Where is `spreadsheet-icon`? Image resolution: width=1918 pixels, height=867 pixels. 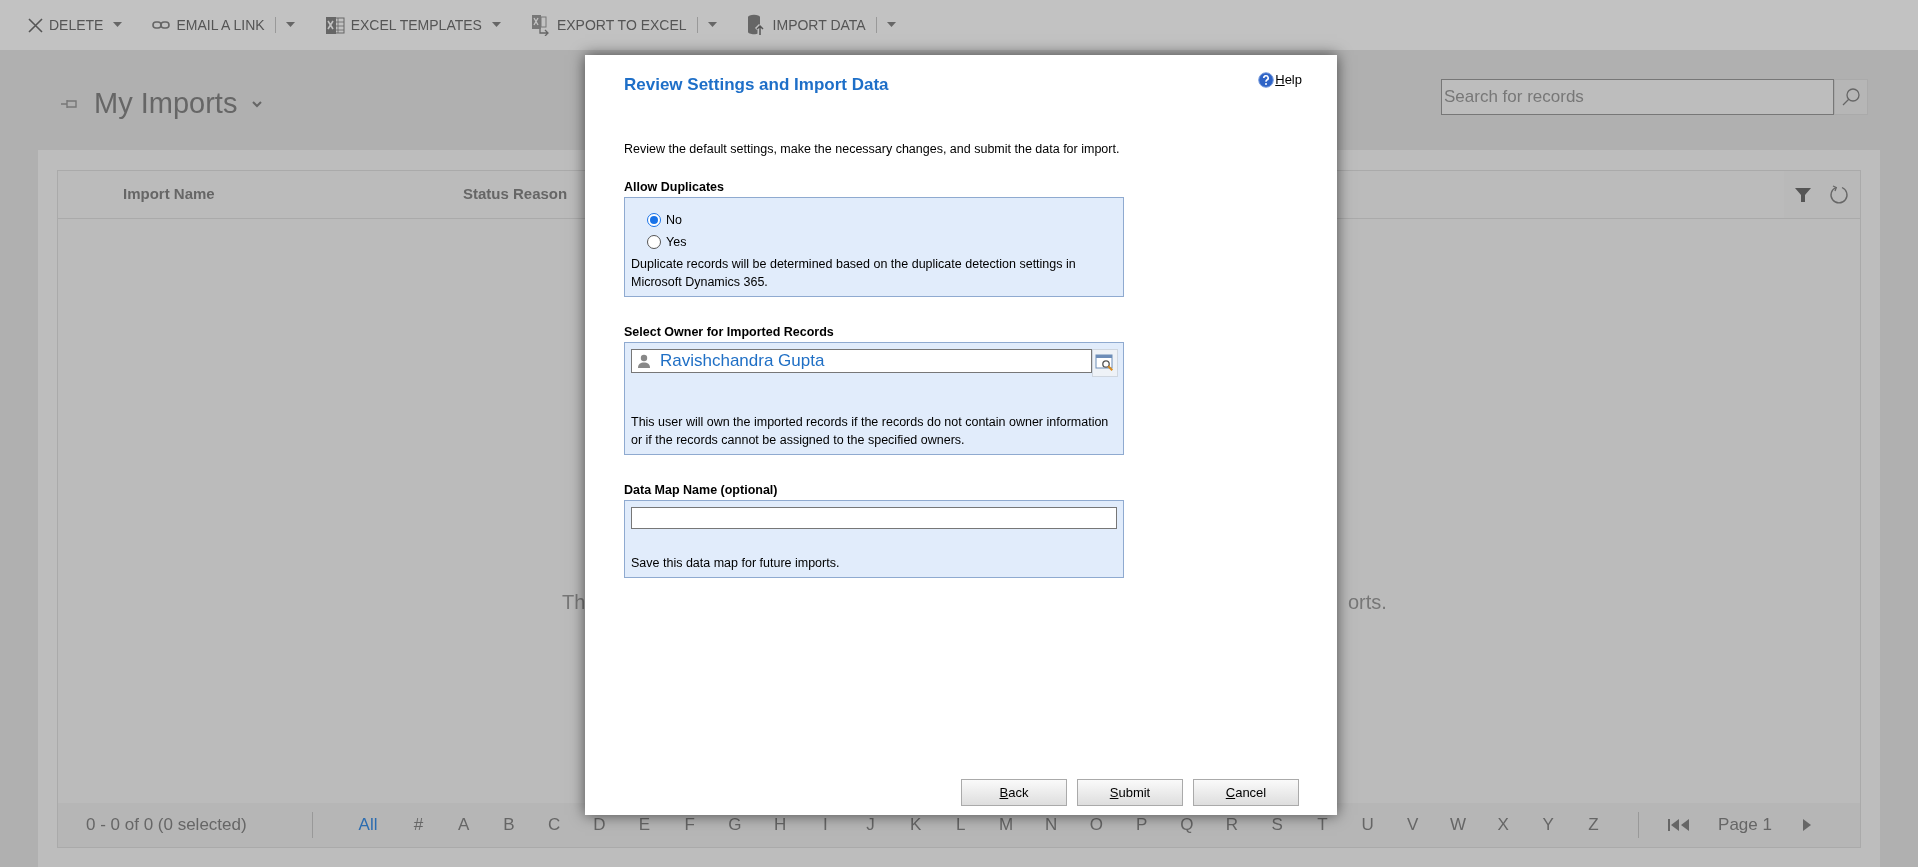 spreadsheet-icon is located at coordinates (334, 25).